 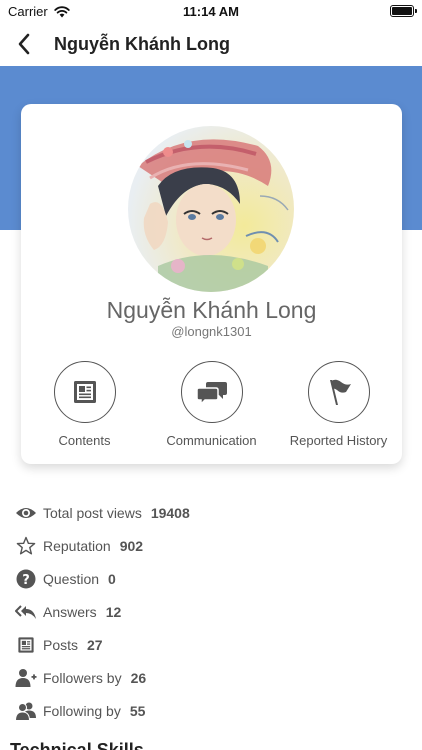 I want to click on back-button, so click(x=24, y=44).